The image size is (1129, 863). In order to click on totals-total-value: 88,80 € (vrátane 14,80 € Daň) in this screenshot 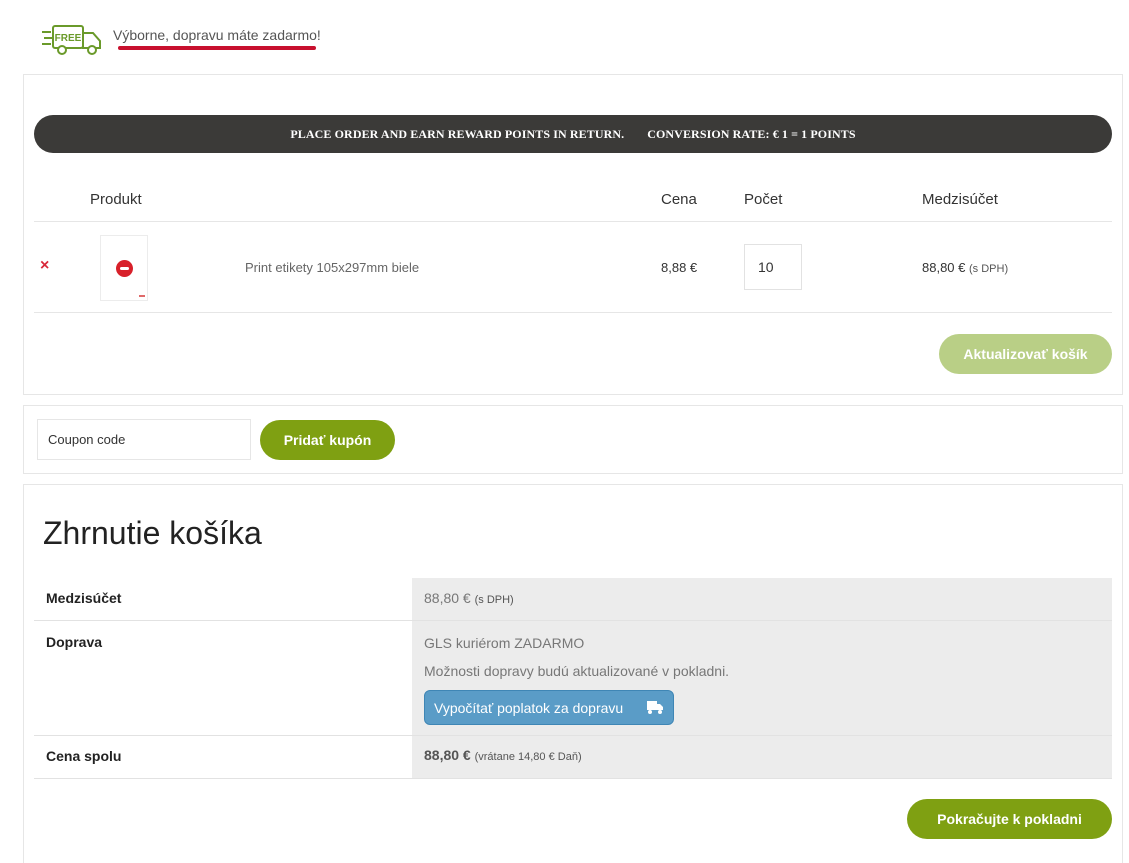, I will do `click(762, 757)`.